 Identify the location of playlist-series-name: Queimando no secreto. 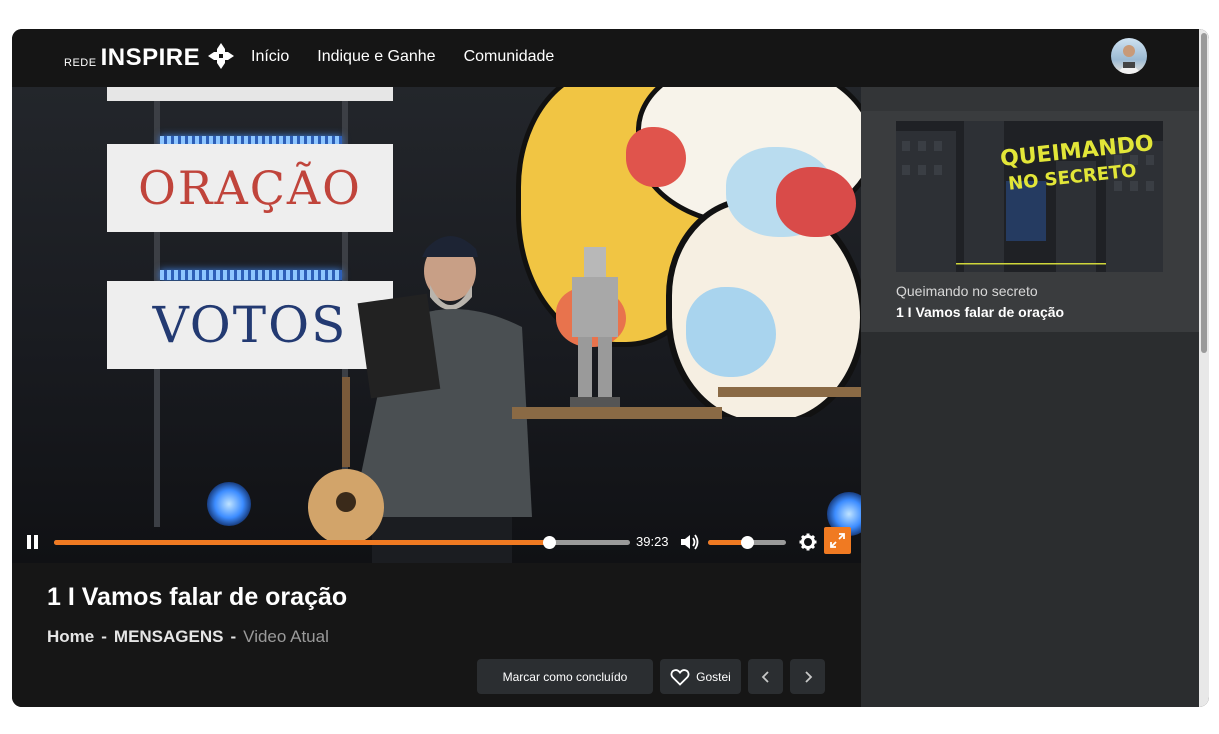
(967, 291).